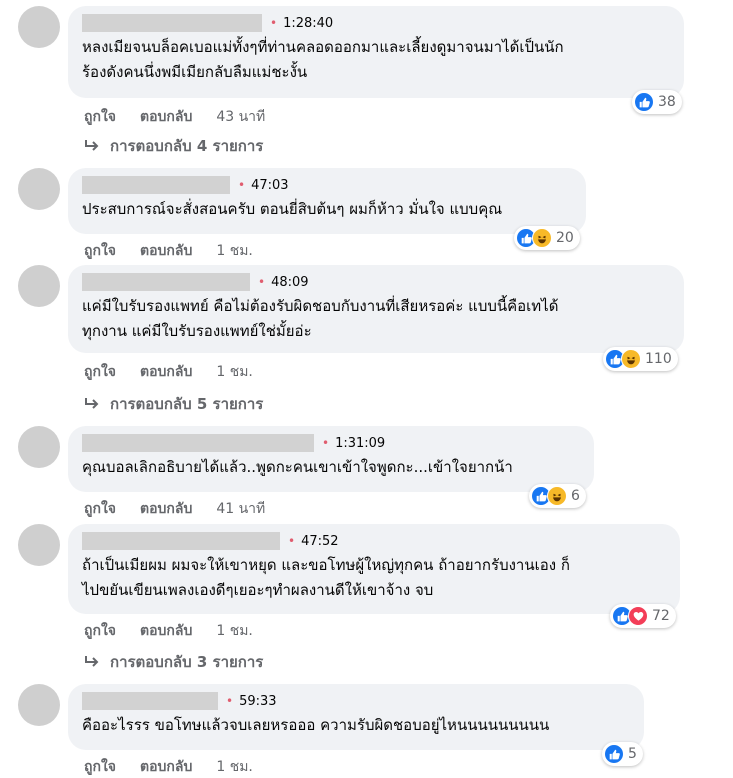 The height and width of the screenshot is (778, 733). Describe the element at coordinates (308, 23) in the screenshot. I see `comment-time: 1:28:40` at that location.